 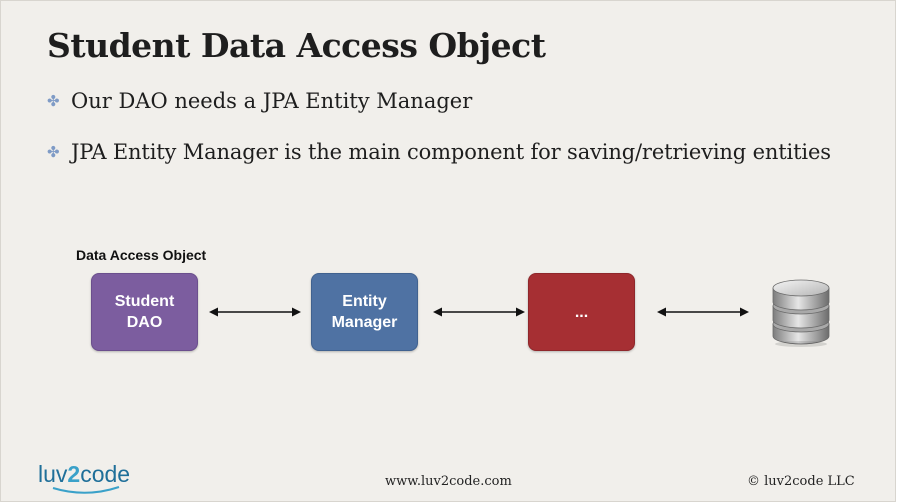 What do you see at coordinates (364, 322) in the screenshot?
I see `box-label-line: Manager` at bounding box center [364, 322].